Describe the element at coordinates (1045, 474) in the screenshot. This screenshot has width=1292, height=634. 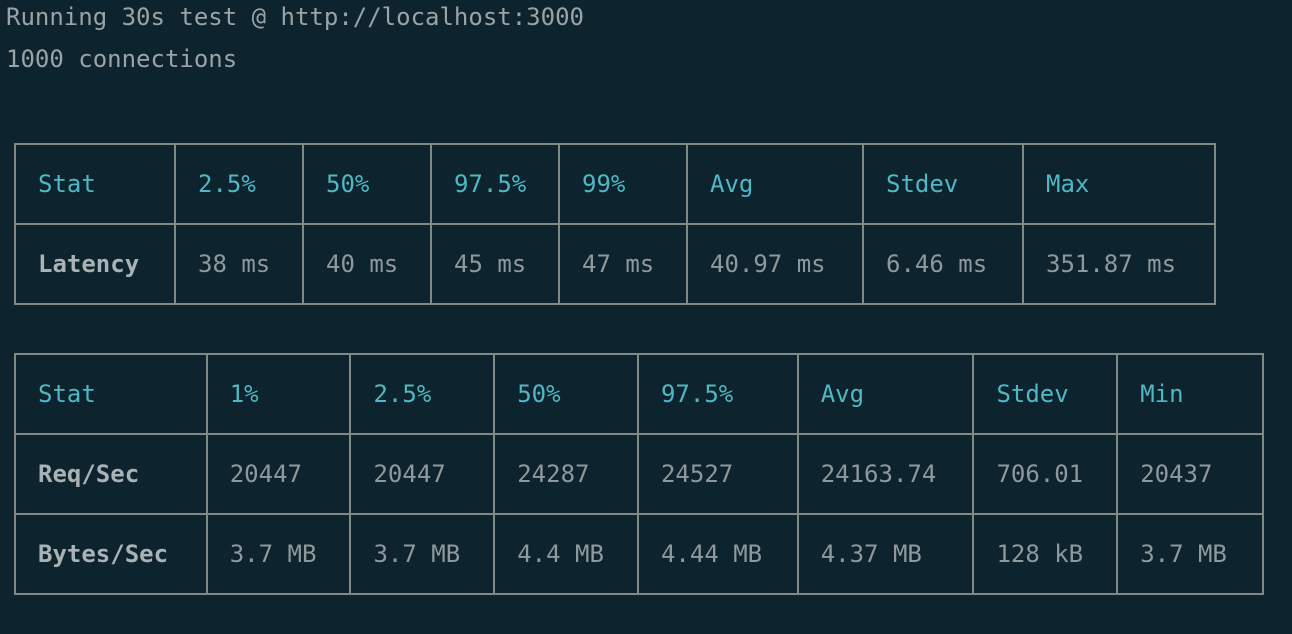
I see `value-cell: 706.01` at that location.